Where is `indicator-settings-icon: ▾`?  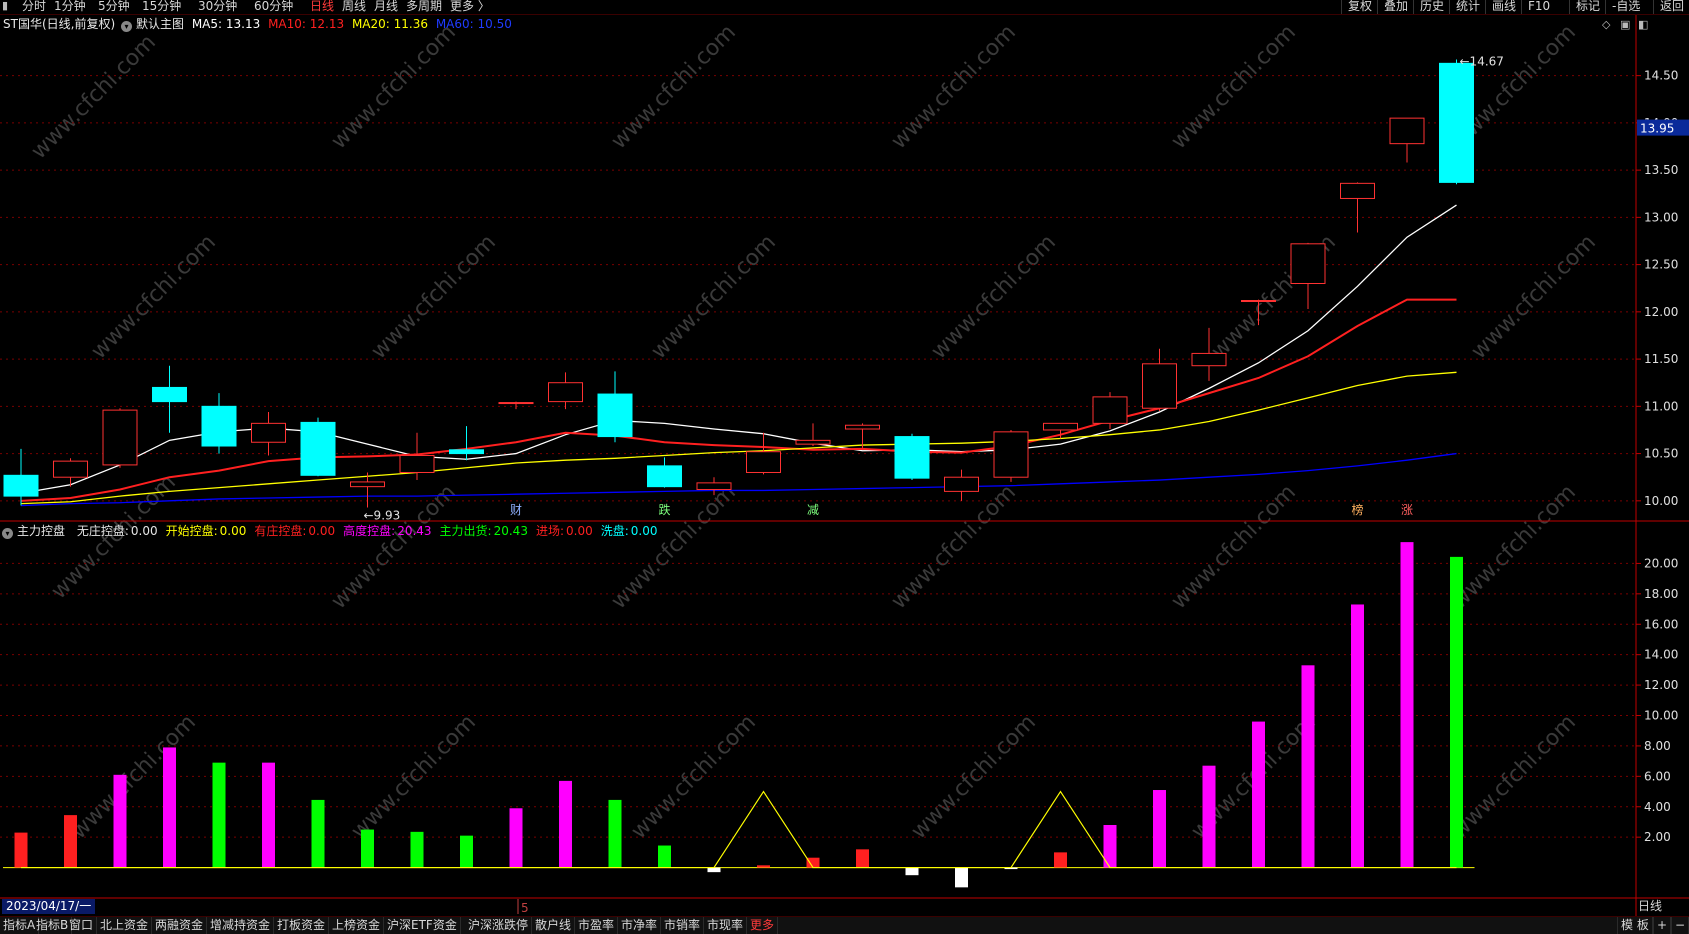 indicator-settings-icon: ▾ is located at coordinates (7, 533).